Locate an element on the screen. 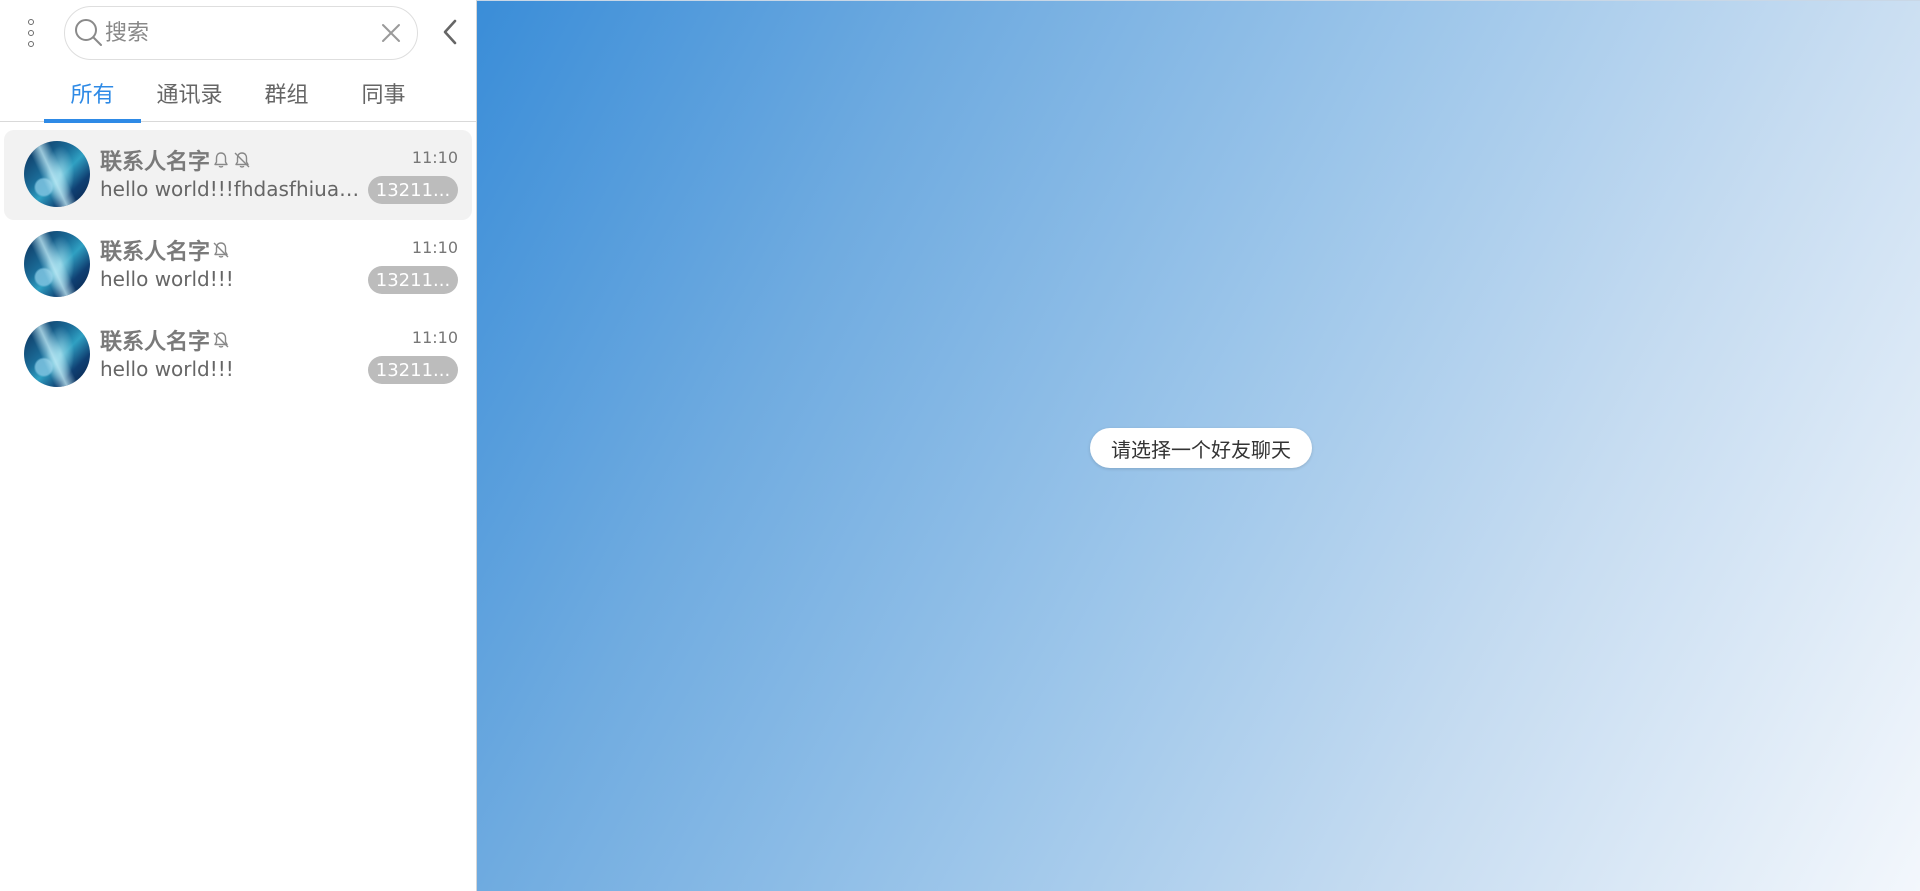 The height and width of the screenshot is (891, 1920). search-input is located at coordinates (242, 33).